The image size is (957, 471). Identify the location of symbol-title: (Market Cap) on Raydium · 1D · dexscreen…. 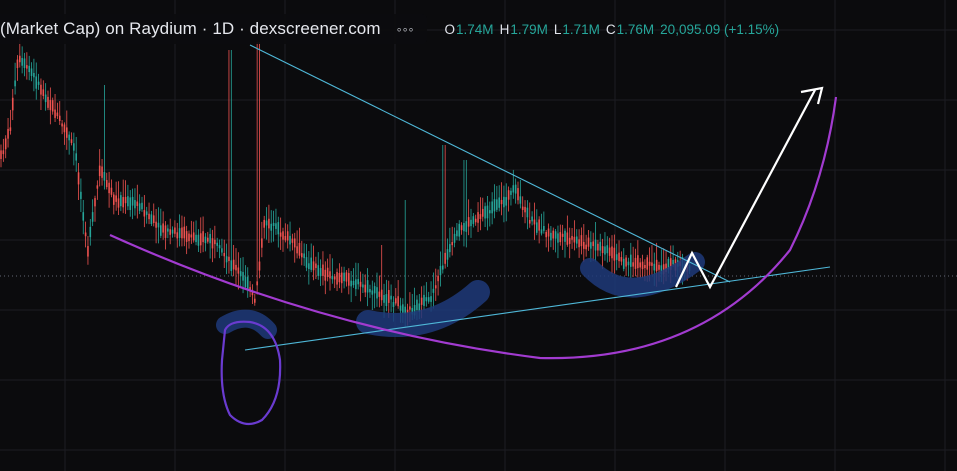
(190, 28).